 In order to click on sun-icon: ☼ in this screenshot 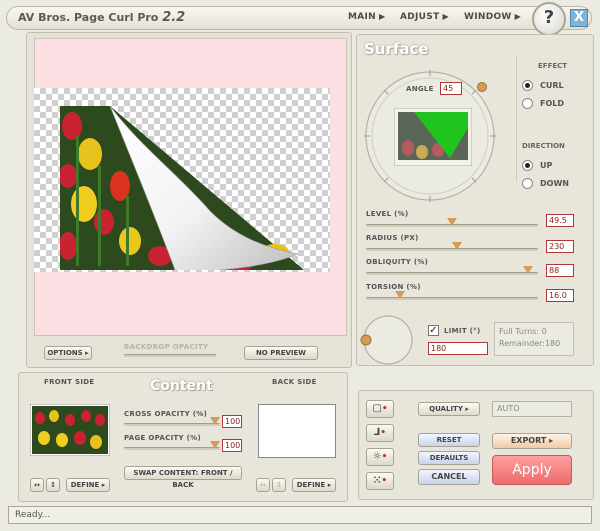, I will do `click(377, 456)`.